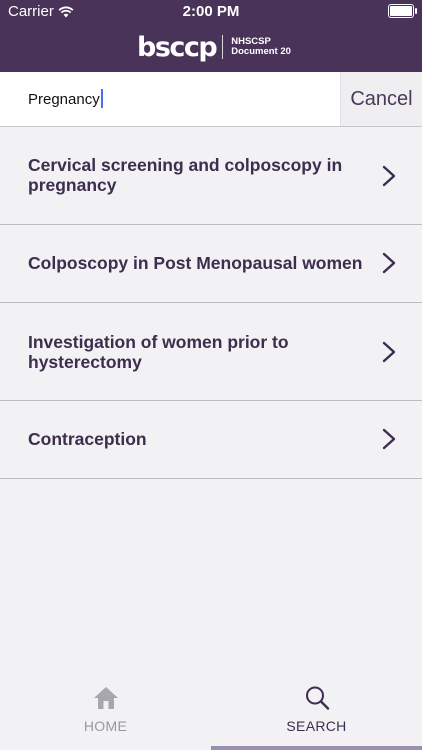  I want to click on battery-icon, so click(402, 11).